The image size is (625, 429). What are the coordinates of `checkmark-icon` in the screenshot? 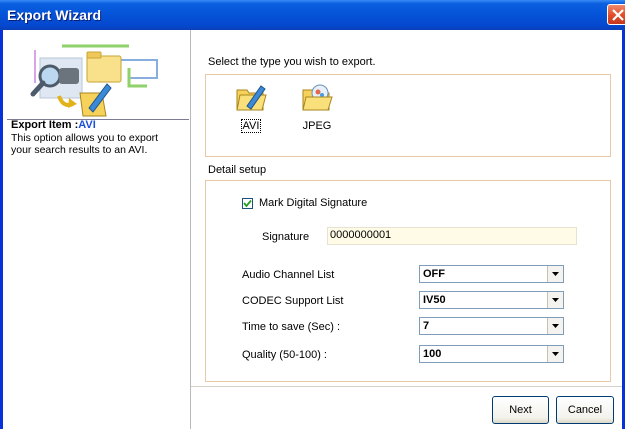 It's located at (247, 203).